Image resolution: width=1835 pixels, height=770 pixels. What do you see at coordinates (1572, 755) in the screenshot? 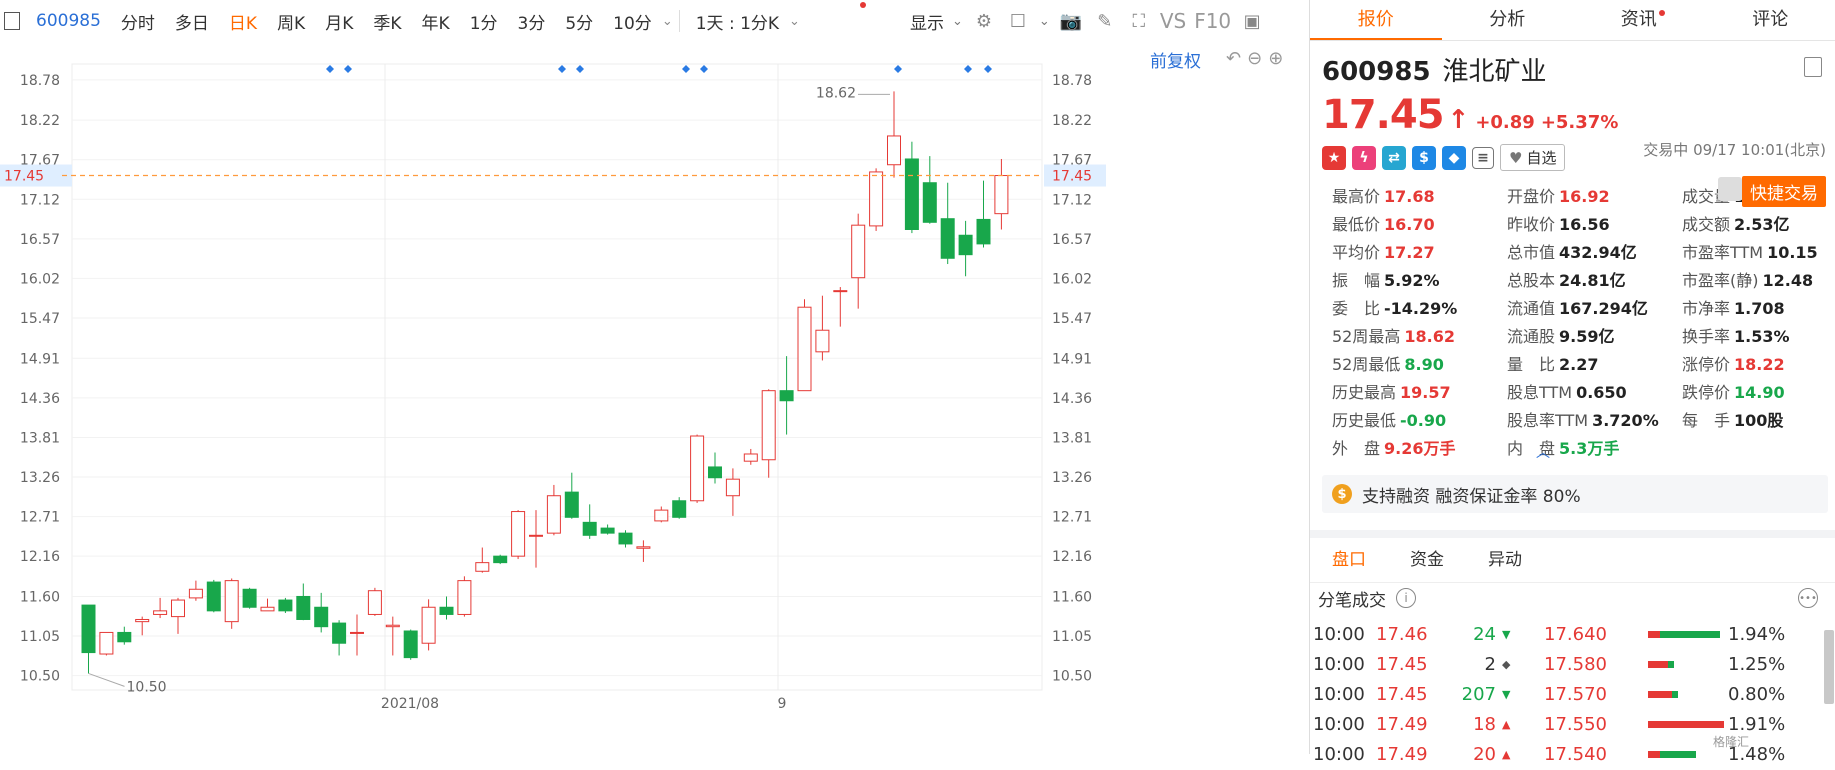
I see `tick-row: 10:0017.4920▲17.5401.48%` at bounding box center [1572, 755].